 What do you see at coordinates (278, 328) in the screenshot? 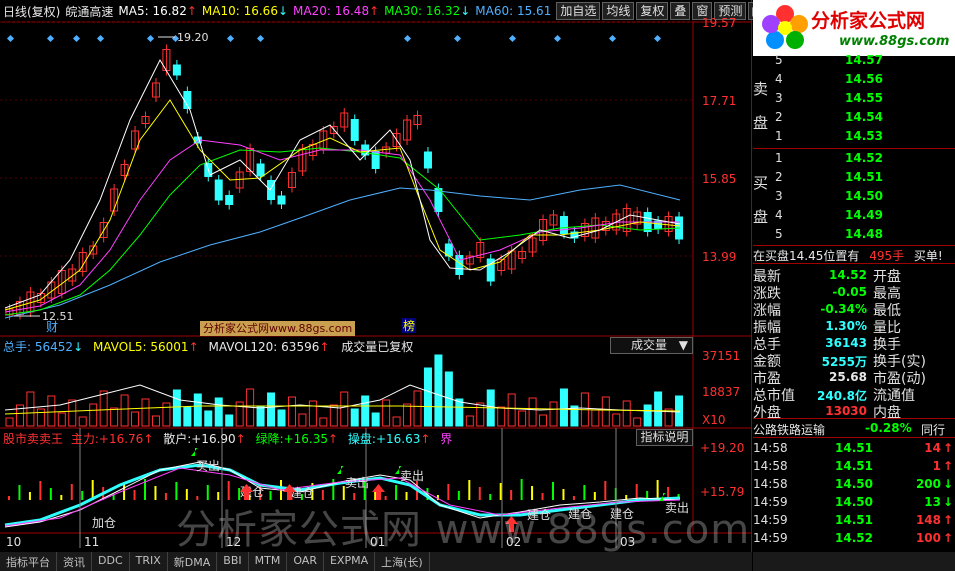
I see `watermark-small: 分析家公式网www.88gs.com` at bounding box center [278, 328].